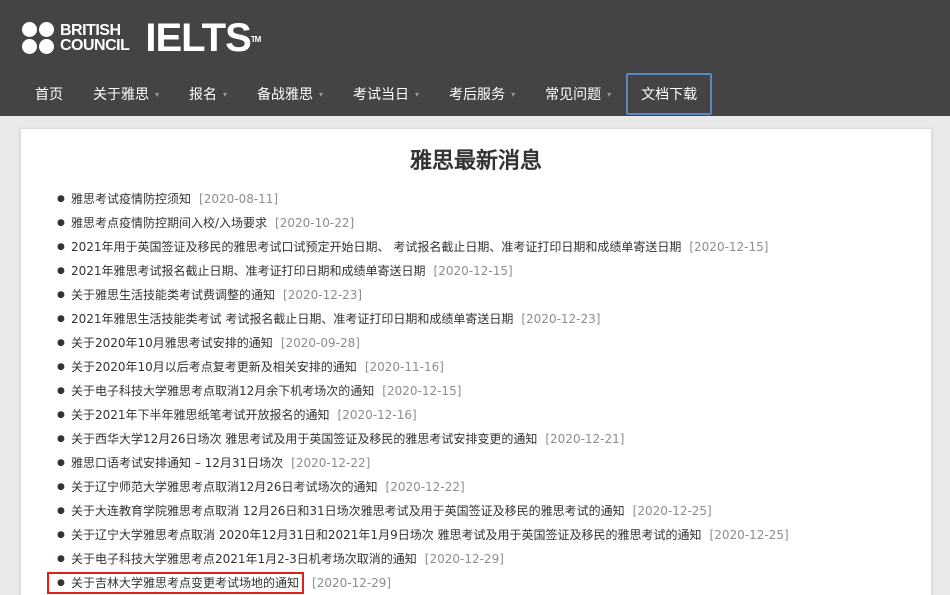  What do you see at coordinates (423, 343) in the screenshot?
I see `list-item: ● 关于2020年10月雅思考试安排的通知 [2020-09-28]` at bounding box center [423, 343].